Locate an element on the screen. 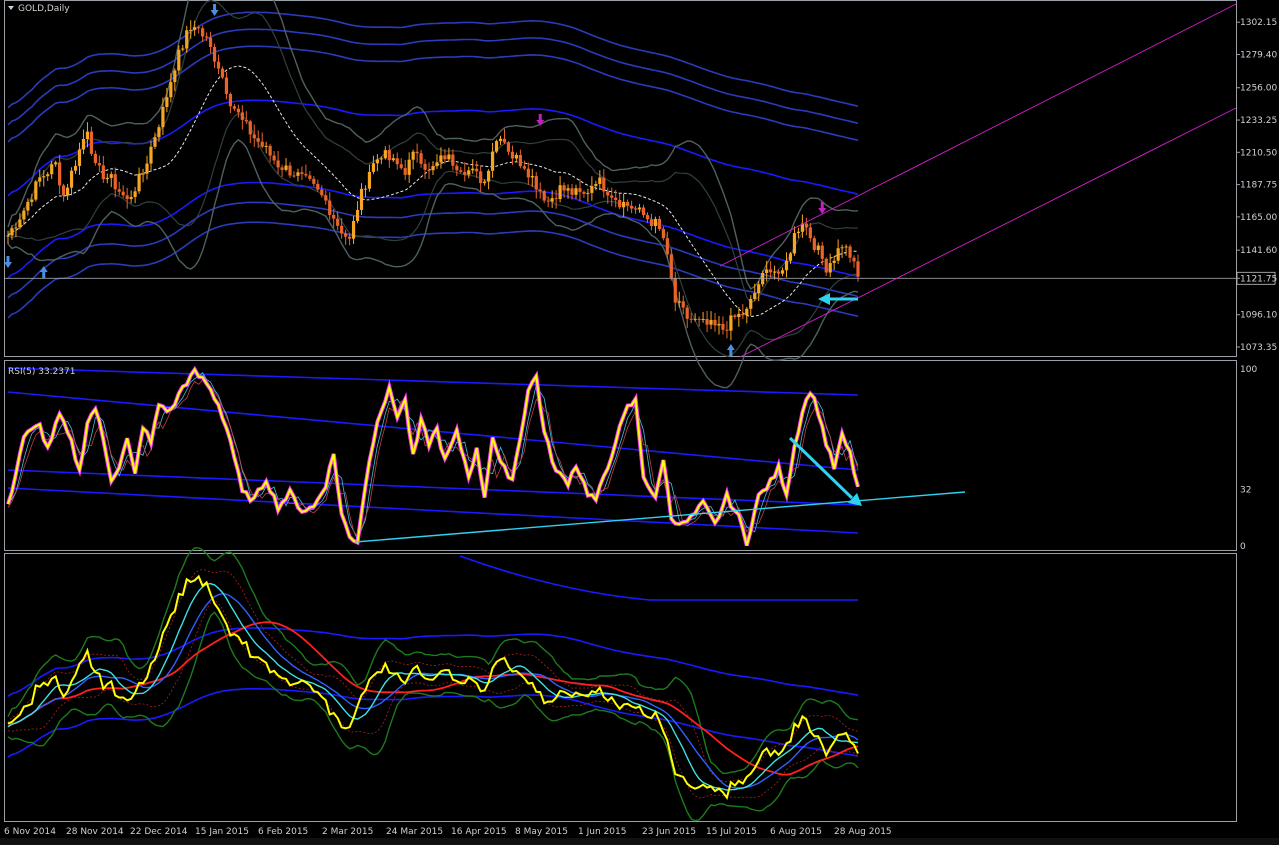 This screenshot has width=1279, height=845. rsi-envelope-bottom is located at coordinates (433, 510).